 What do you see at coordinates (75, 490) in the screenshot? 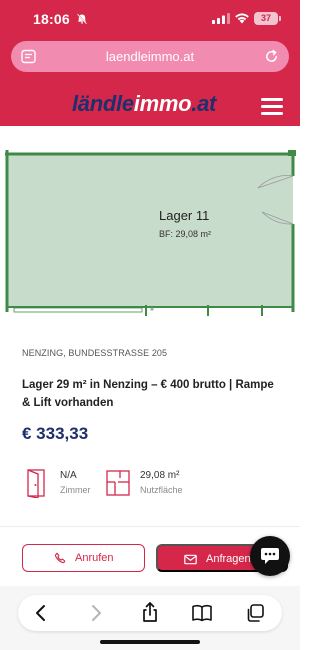
I see `feature-rooms-label: Zimmer` at bounding box center [75, 490].